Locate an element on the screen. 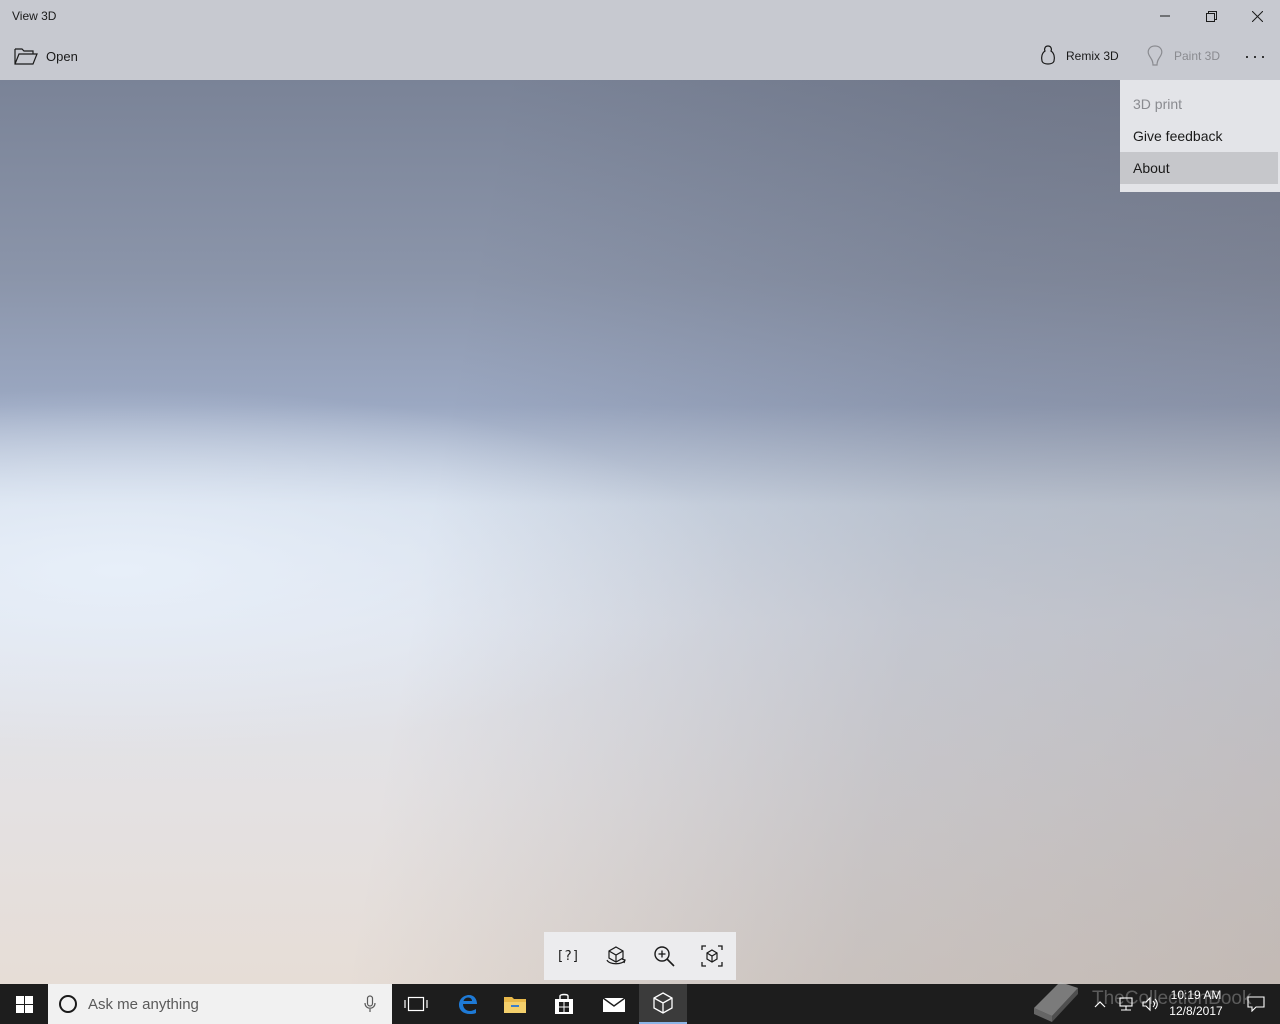 This screenshot has width=1280, height=1024. edge-icon is located at coordinates (468, 1004).